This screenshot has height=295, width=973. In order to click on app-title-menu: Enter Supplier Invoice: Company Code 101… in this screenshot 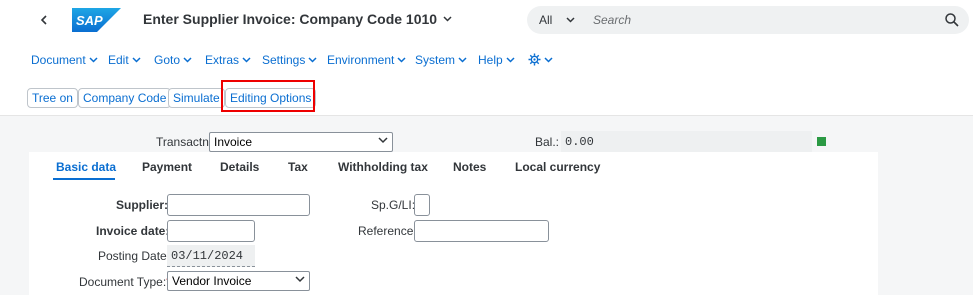, I will do `click(297, 19)`.